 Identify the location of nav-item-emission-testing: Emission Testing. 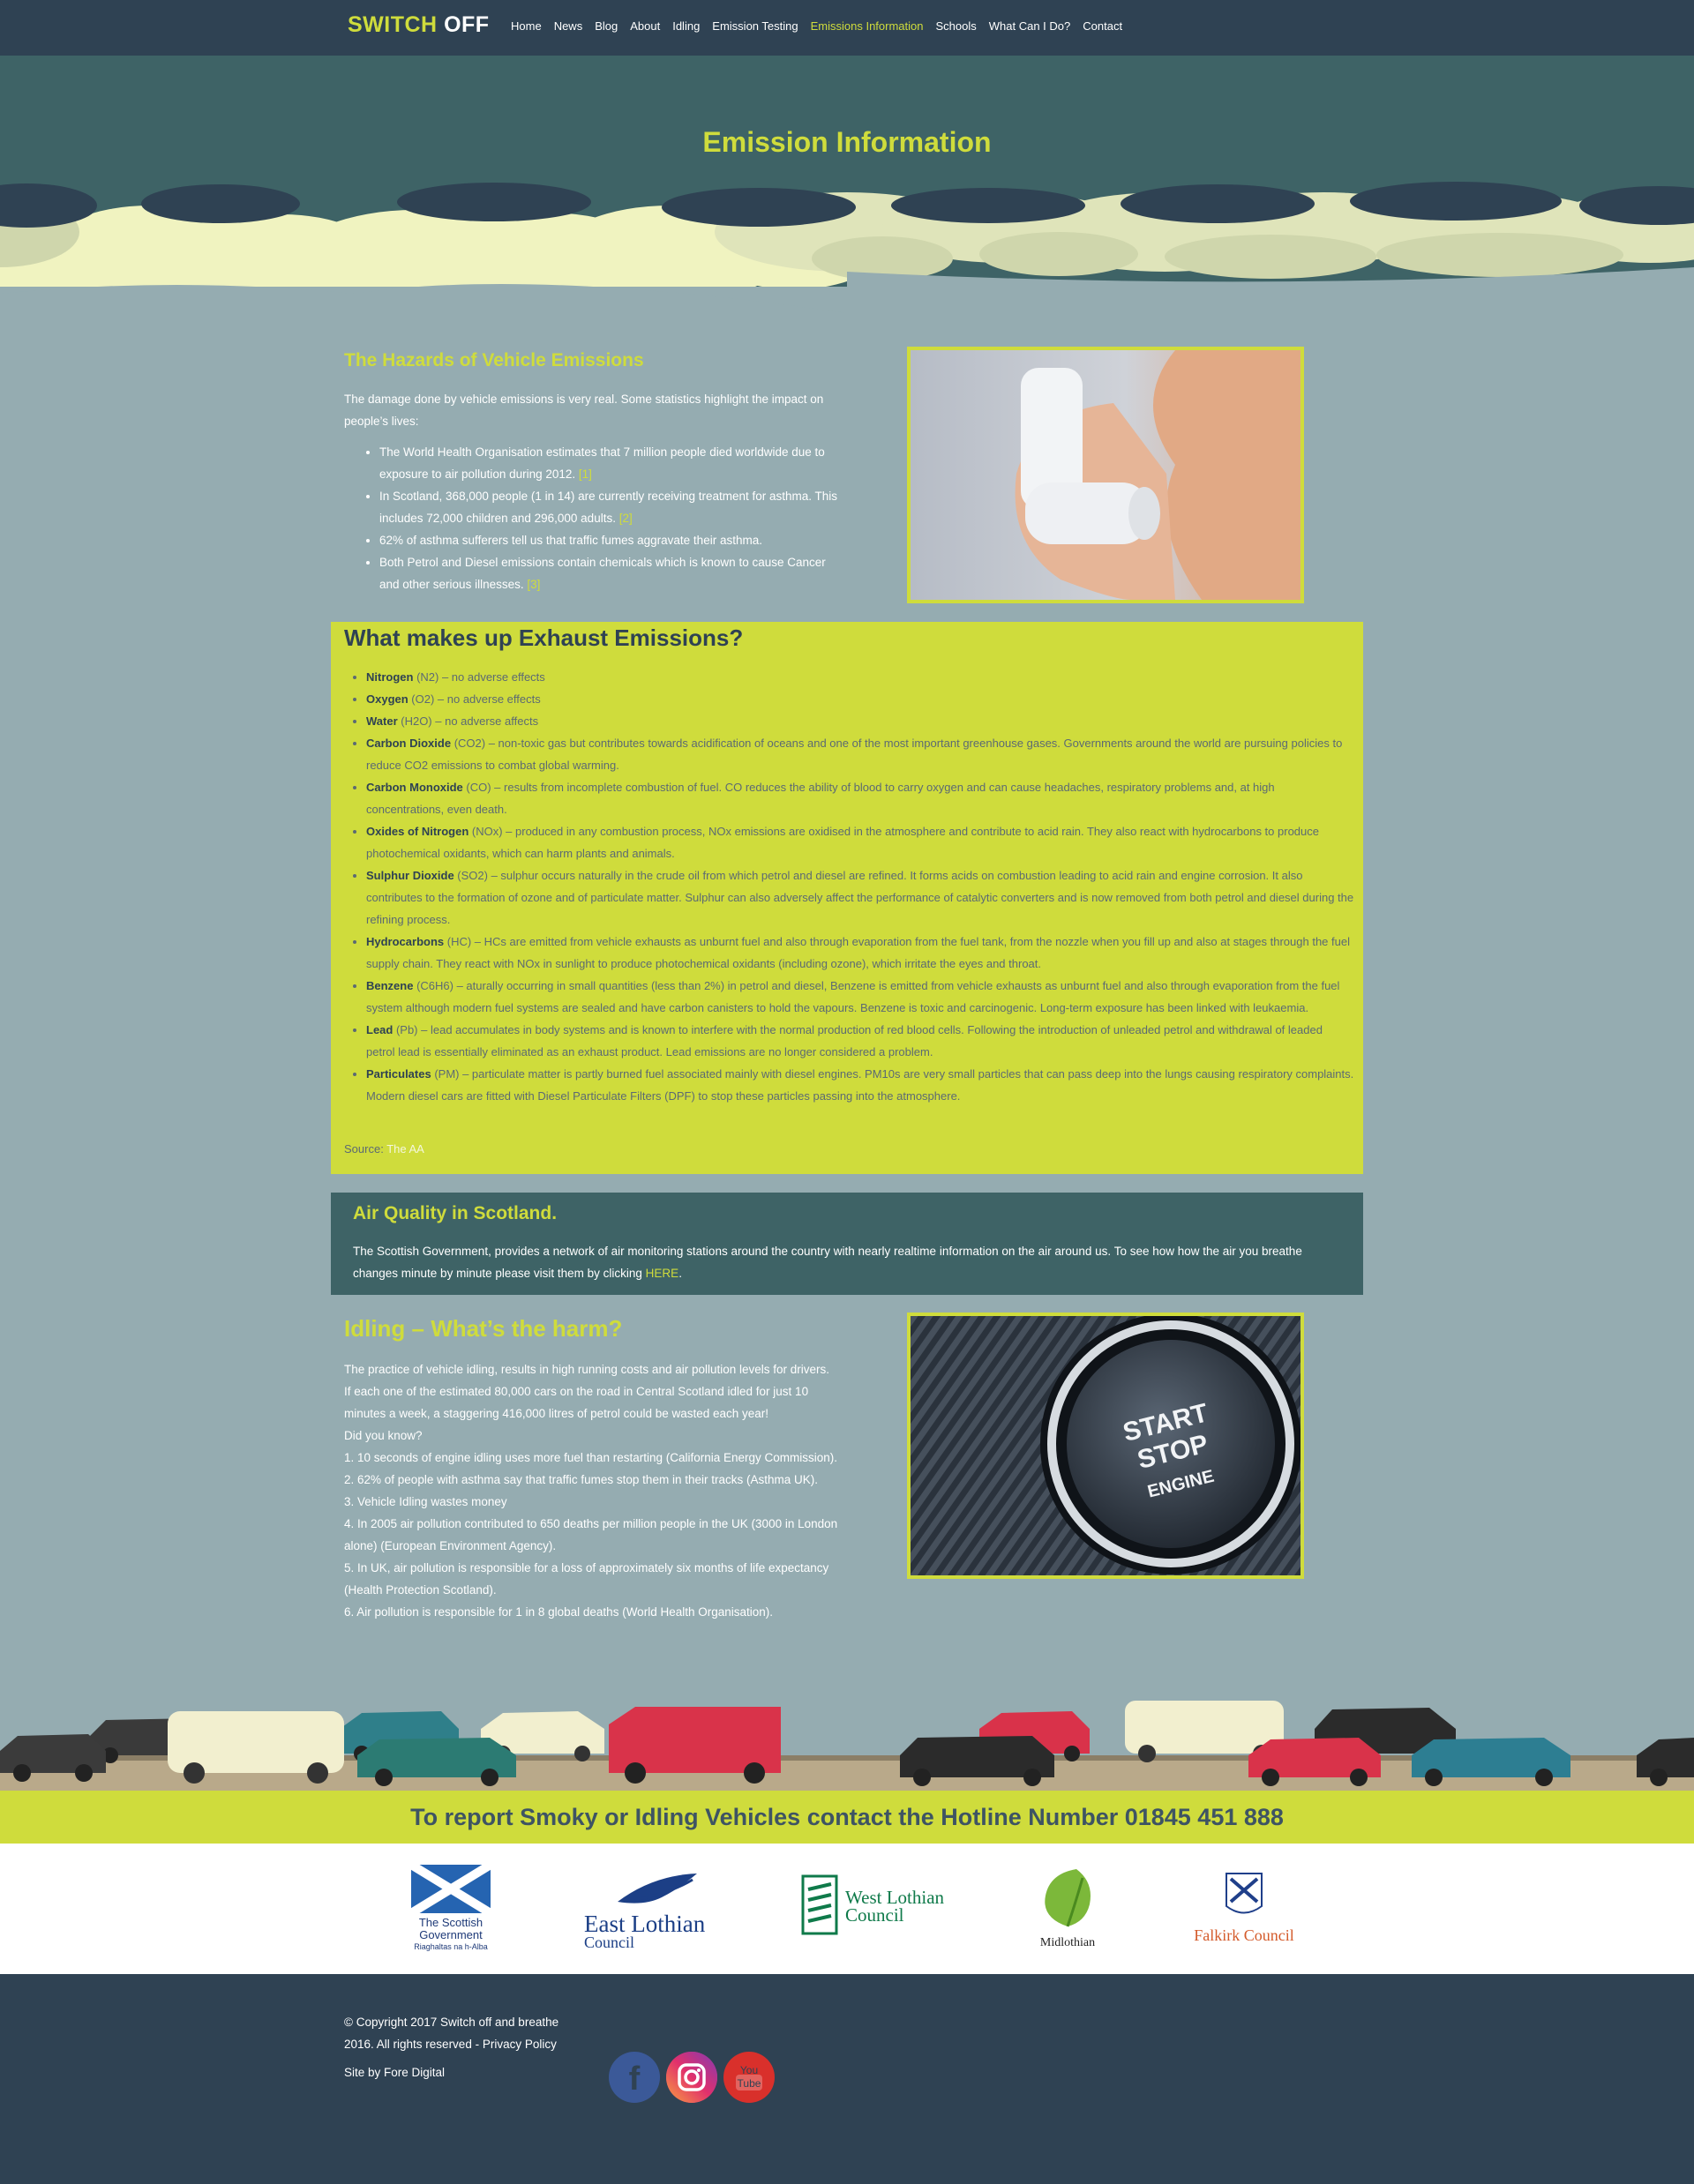
(755, 26).